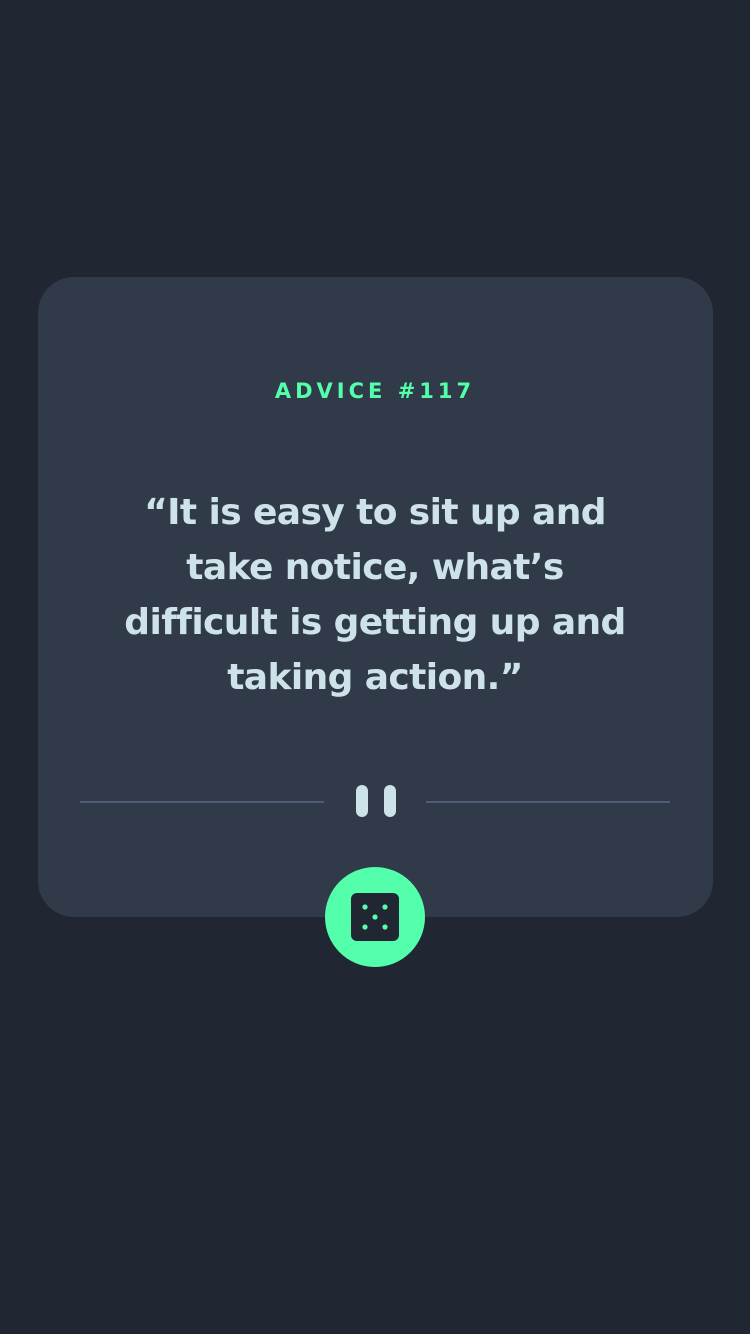  I want to click on pause-divider-icon, so click(375, 801).